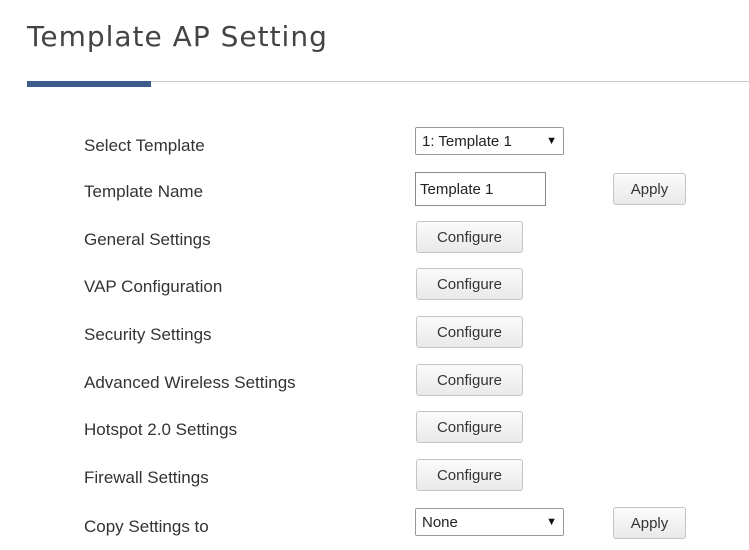 The width and height of the screenshot is (749, 550). I want to click on hotspot-settings-row: Hotspot 2.0 Settings Configure, so click(374, 429).